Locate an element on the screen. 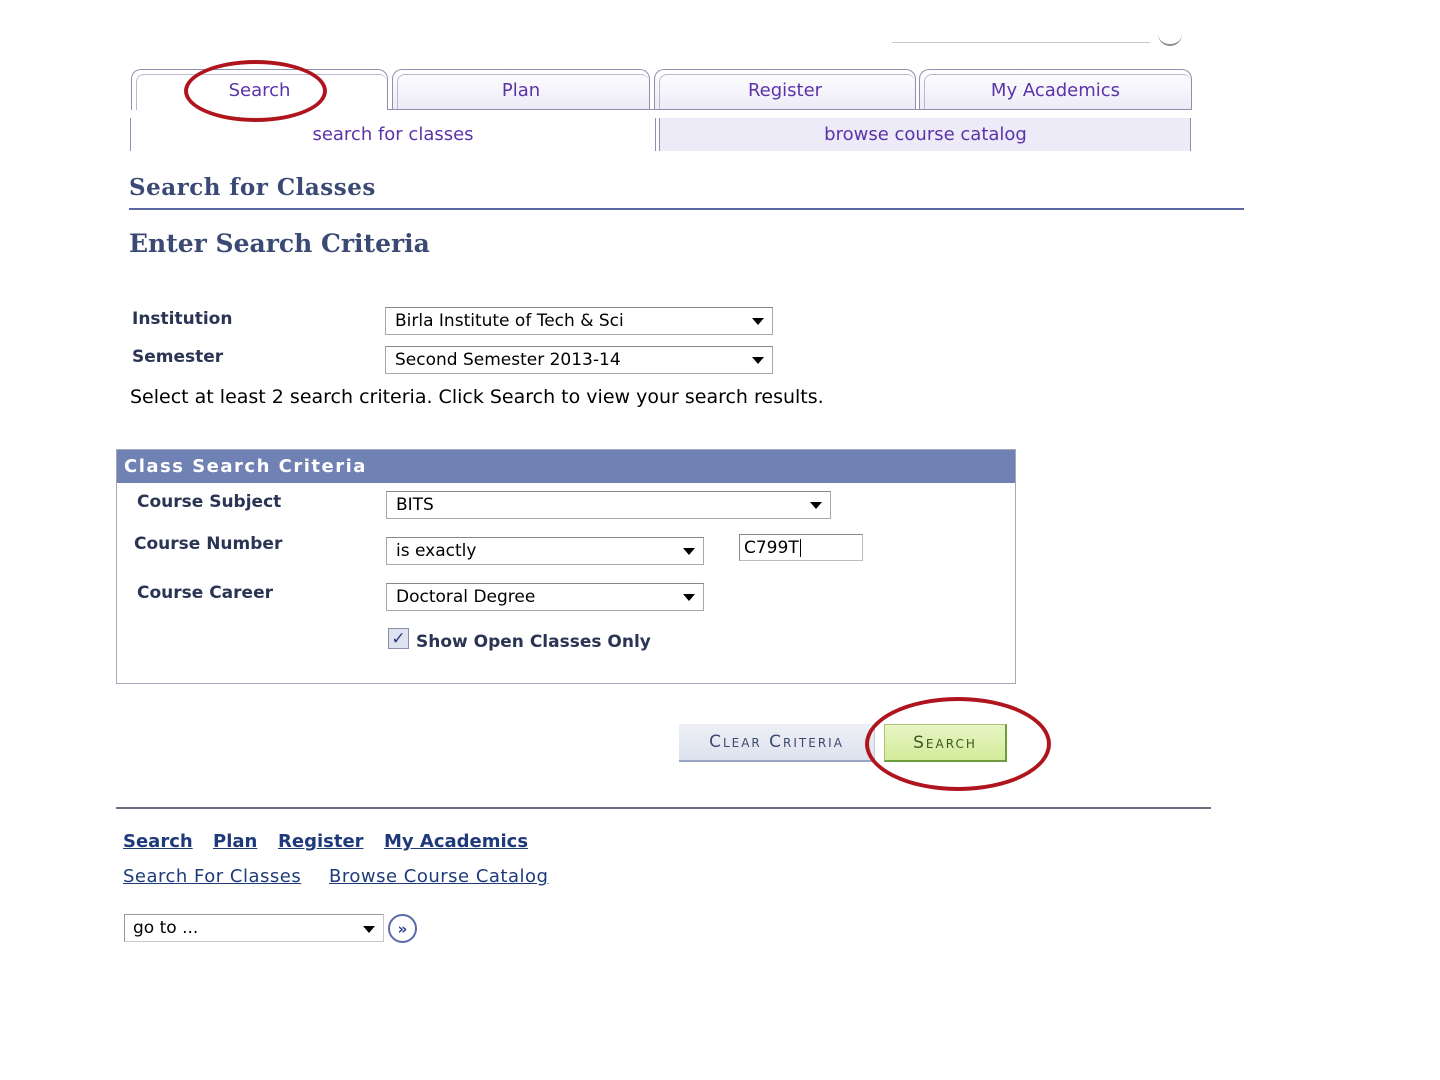 Image resolution: width=1440 pixels, height=1080 pixels. course-subject-label: Course Subject is located at coordinates (209, 502).